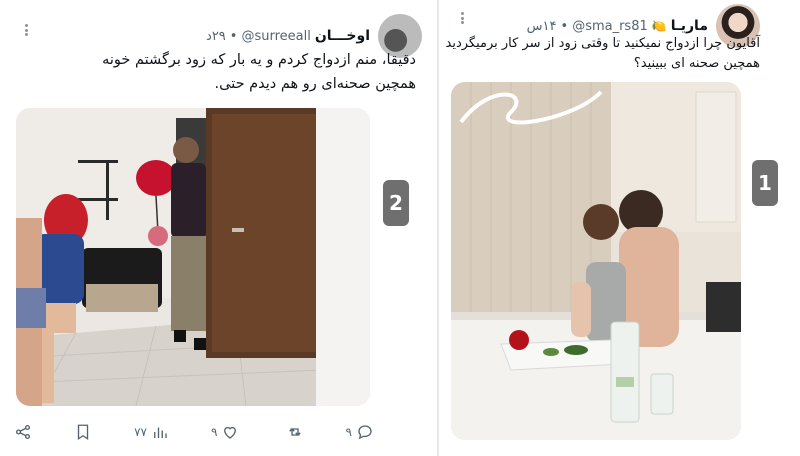 Image resolution: width=800 pixels, height=456 pixels. I want to click on views-count: ۷۷, so click(140, 432).